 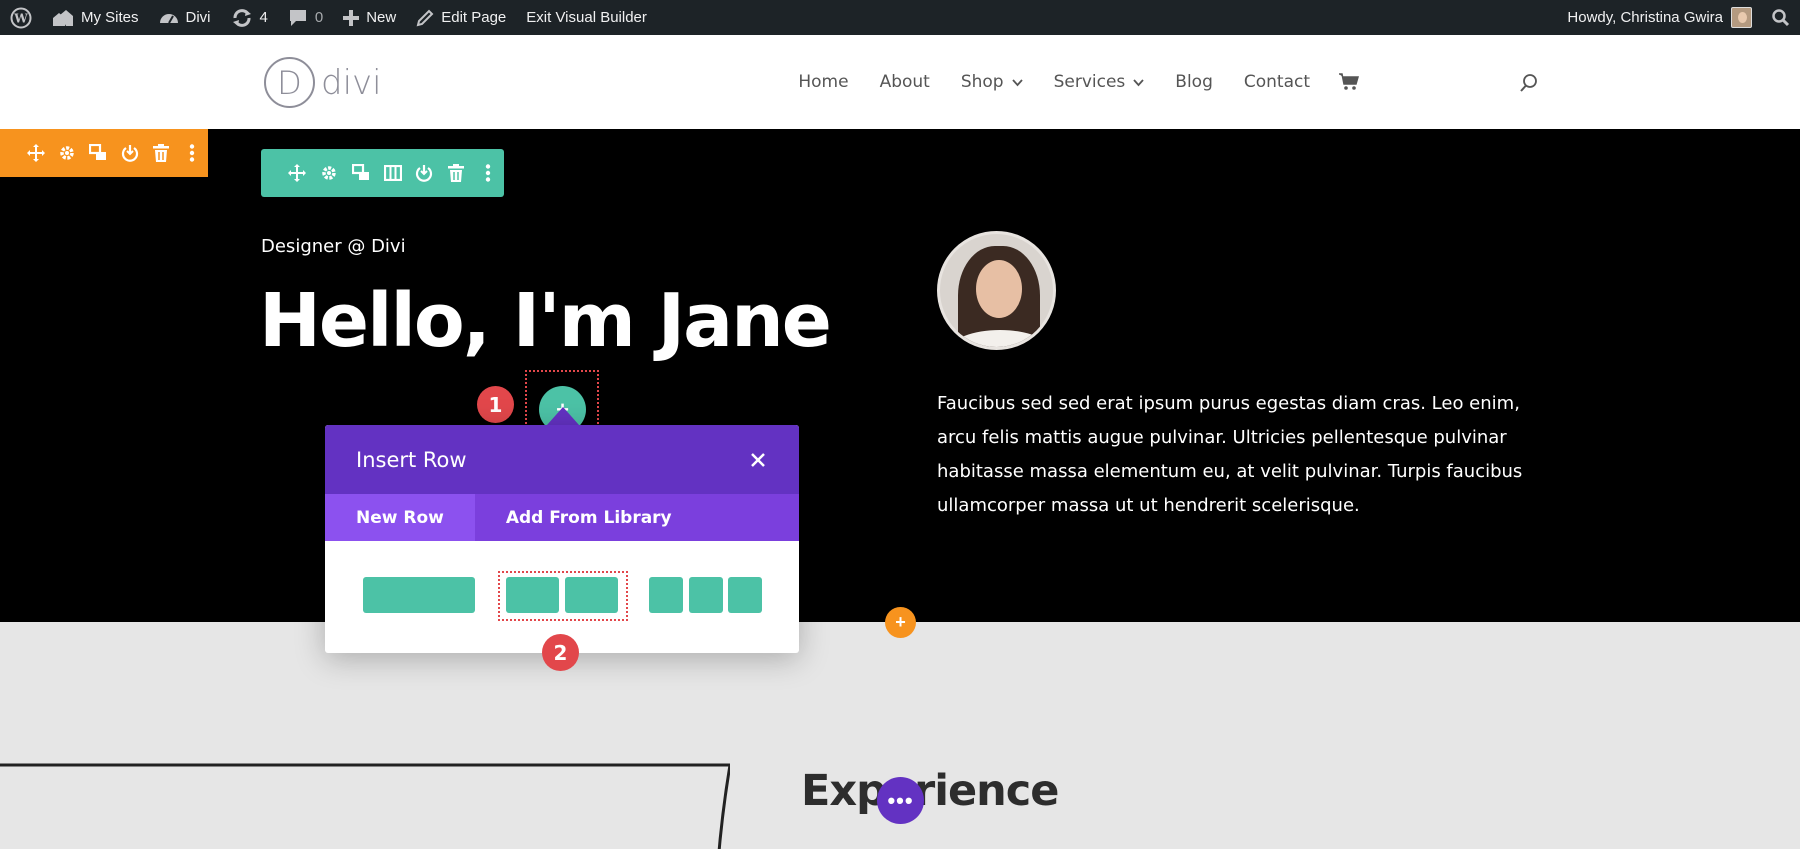 I want to click on greeting-label: Howdy, Christina Gwira, so click(x=1645, y=17).